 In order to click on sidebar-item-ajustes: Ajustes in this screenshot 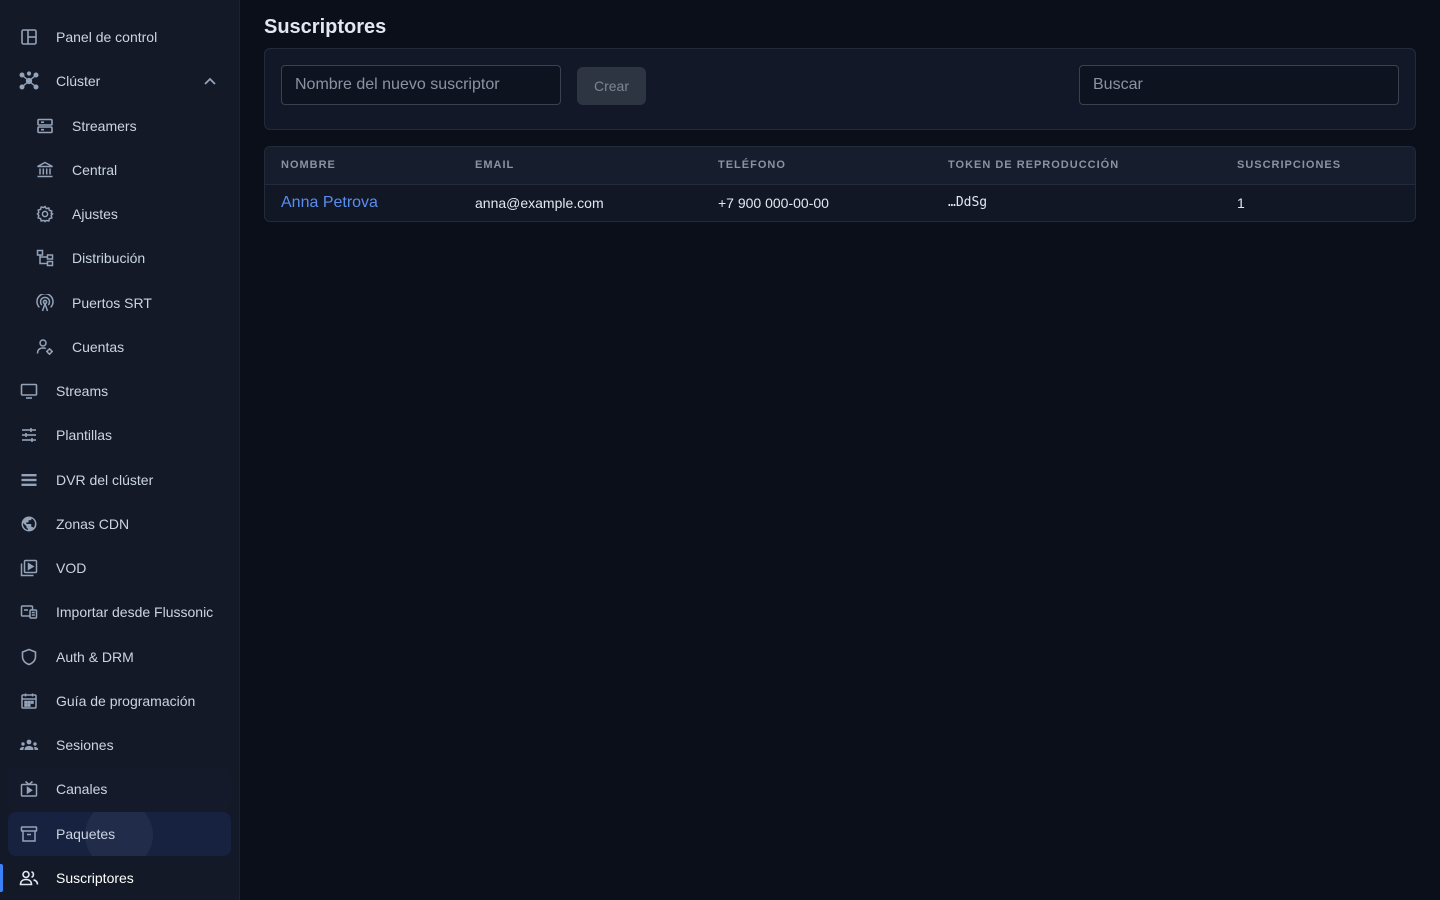, I will do `click(119, 214)`.